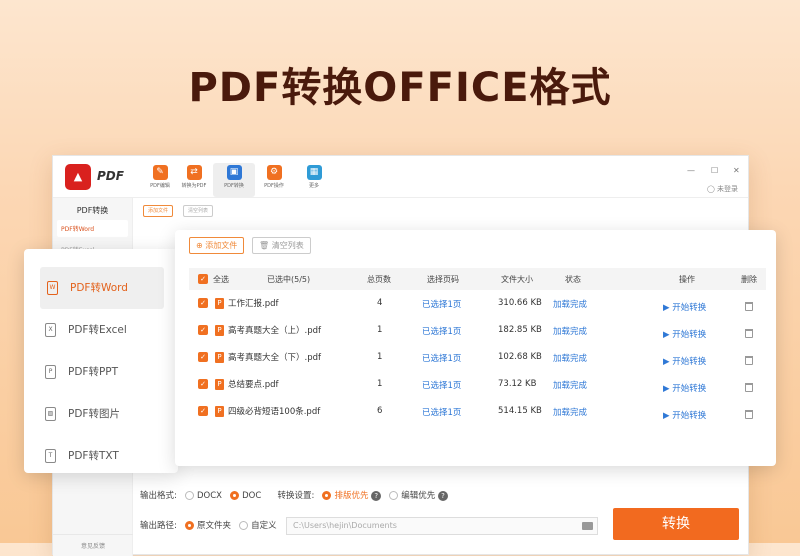 Image resolution: width=800 pixels, height=556 pixels. What do you see at coordinates (268, 357) in the screenshot?
I see `file-name: P 高考真题大全（下）.pdf` at bounding box center [268, 357].